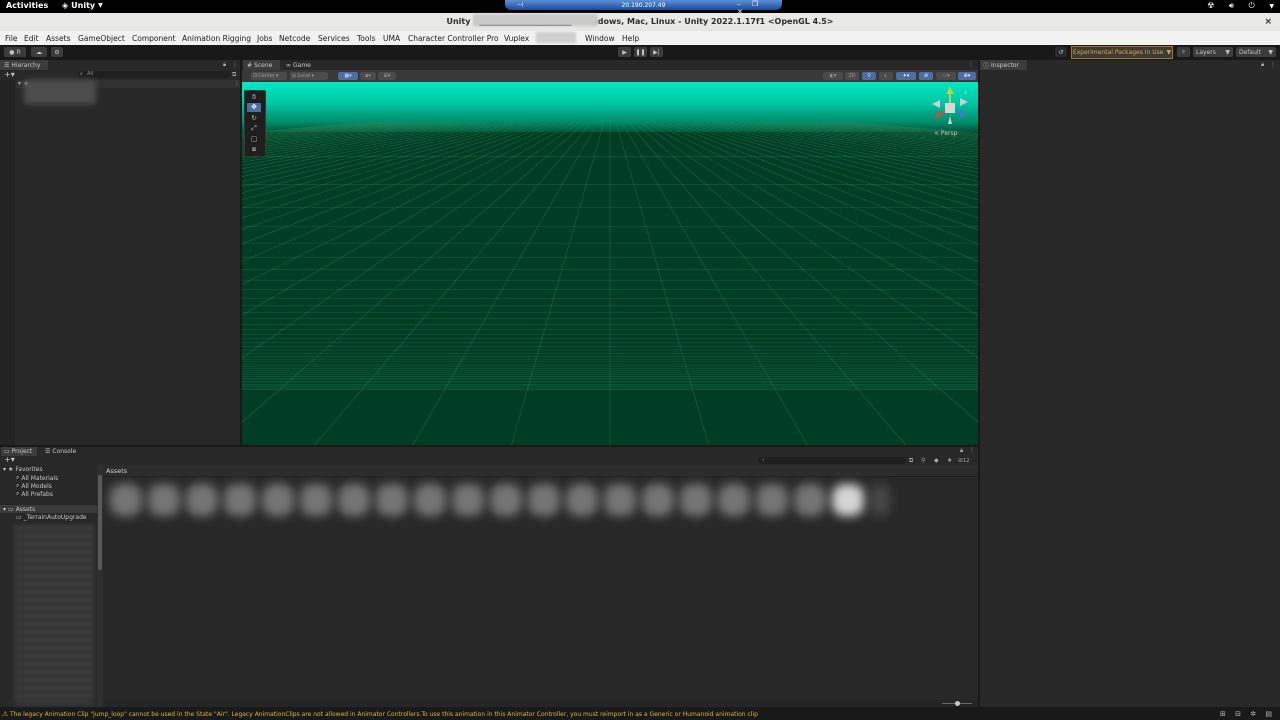 The image size is (1280, 720). I want to click on tab-console: ☰ Console, so click(61, 451).